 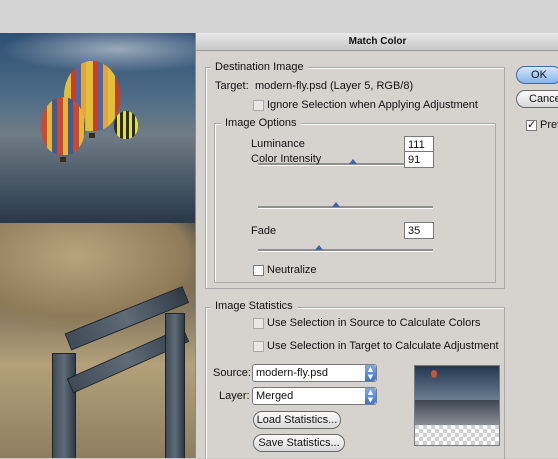 What do you see at coordinates (537, 75) in the screenshot?
I see `ok-button: OK` at bounding box center [537, 75].